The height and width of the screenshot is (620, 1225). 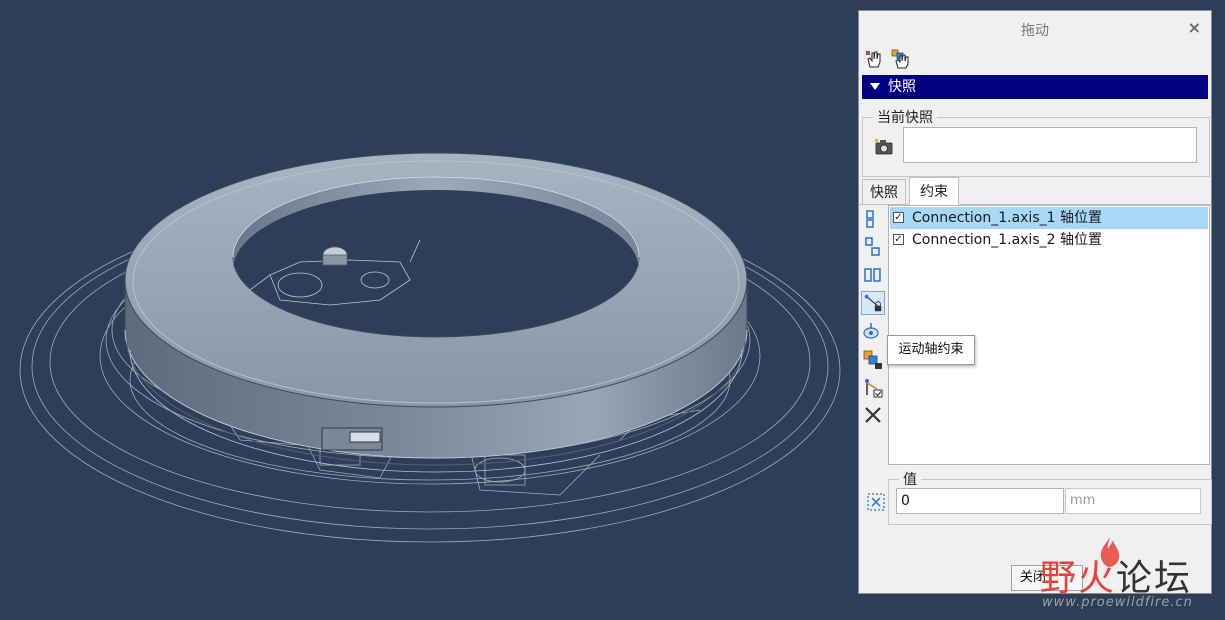 I want to click on enable-constraint-icon, so click(x=873, y=387).